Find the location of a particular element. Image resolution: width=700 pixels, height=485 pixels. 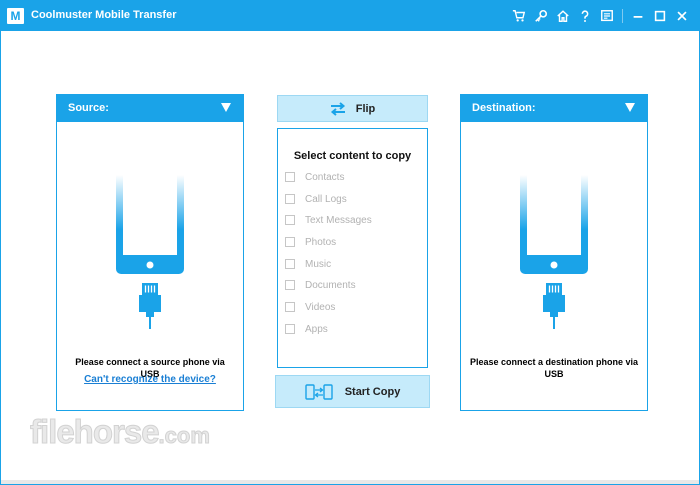

content-item-documents: Documents is located at coordinates (320, 285).